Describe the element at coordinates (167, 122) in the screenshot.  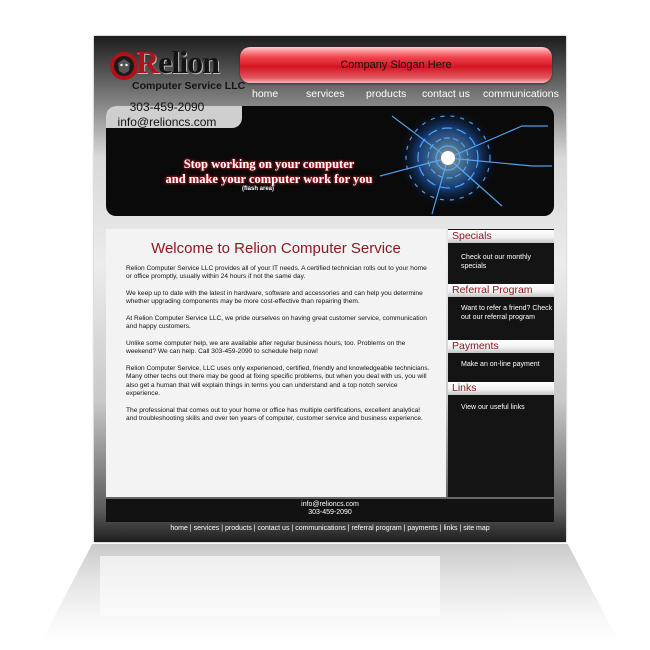
I see `header-email: info@relioncs.com` at that location.